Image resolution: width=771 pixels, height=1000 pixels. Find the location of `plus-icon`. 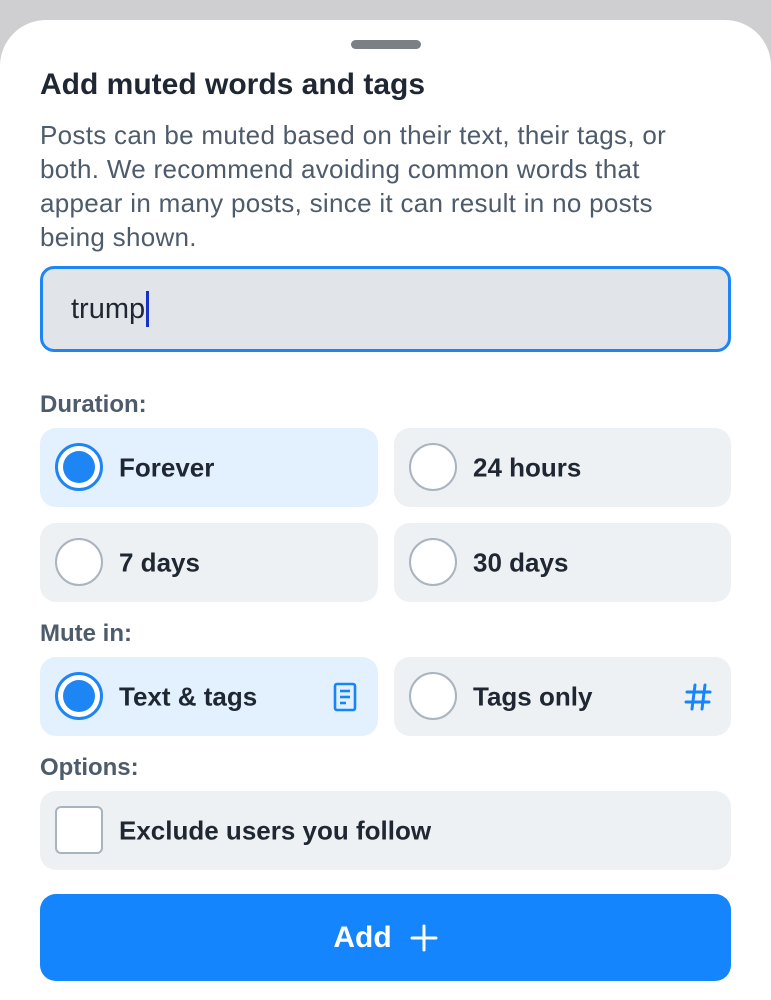

plus-icon is located at coordinates (424, 937).